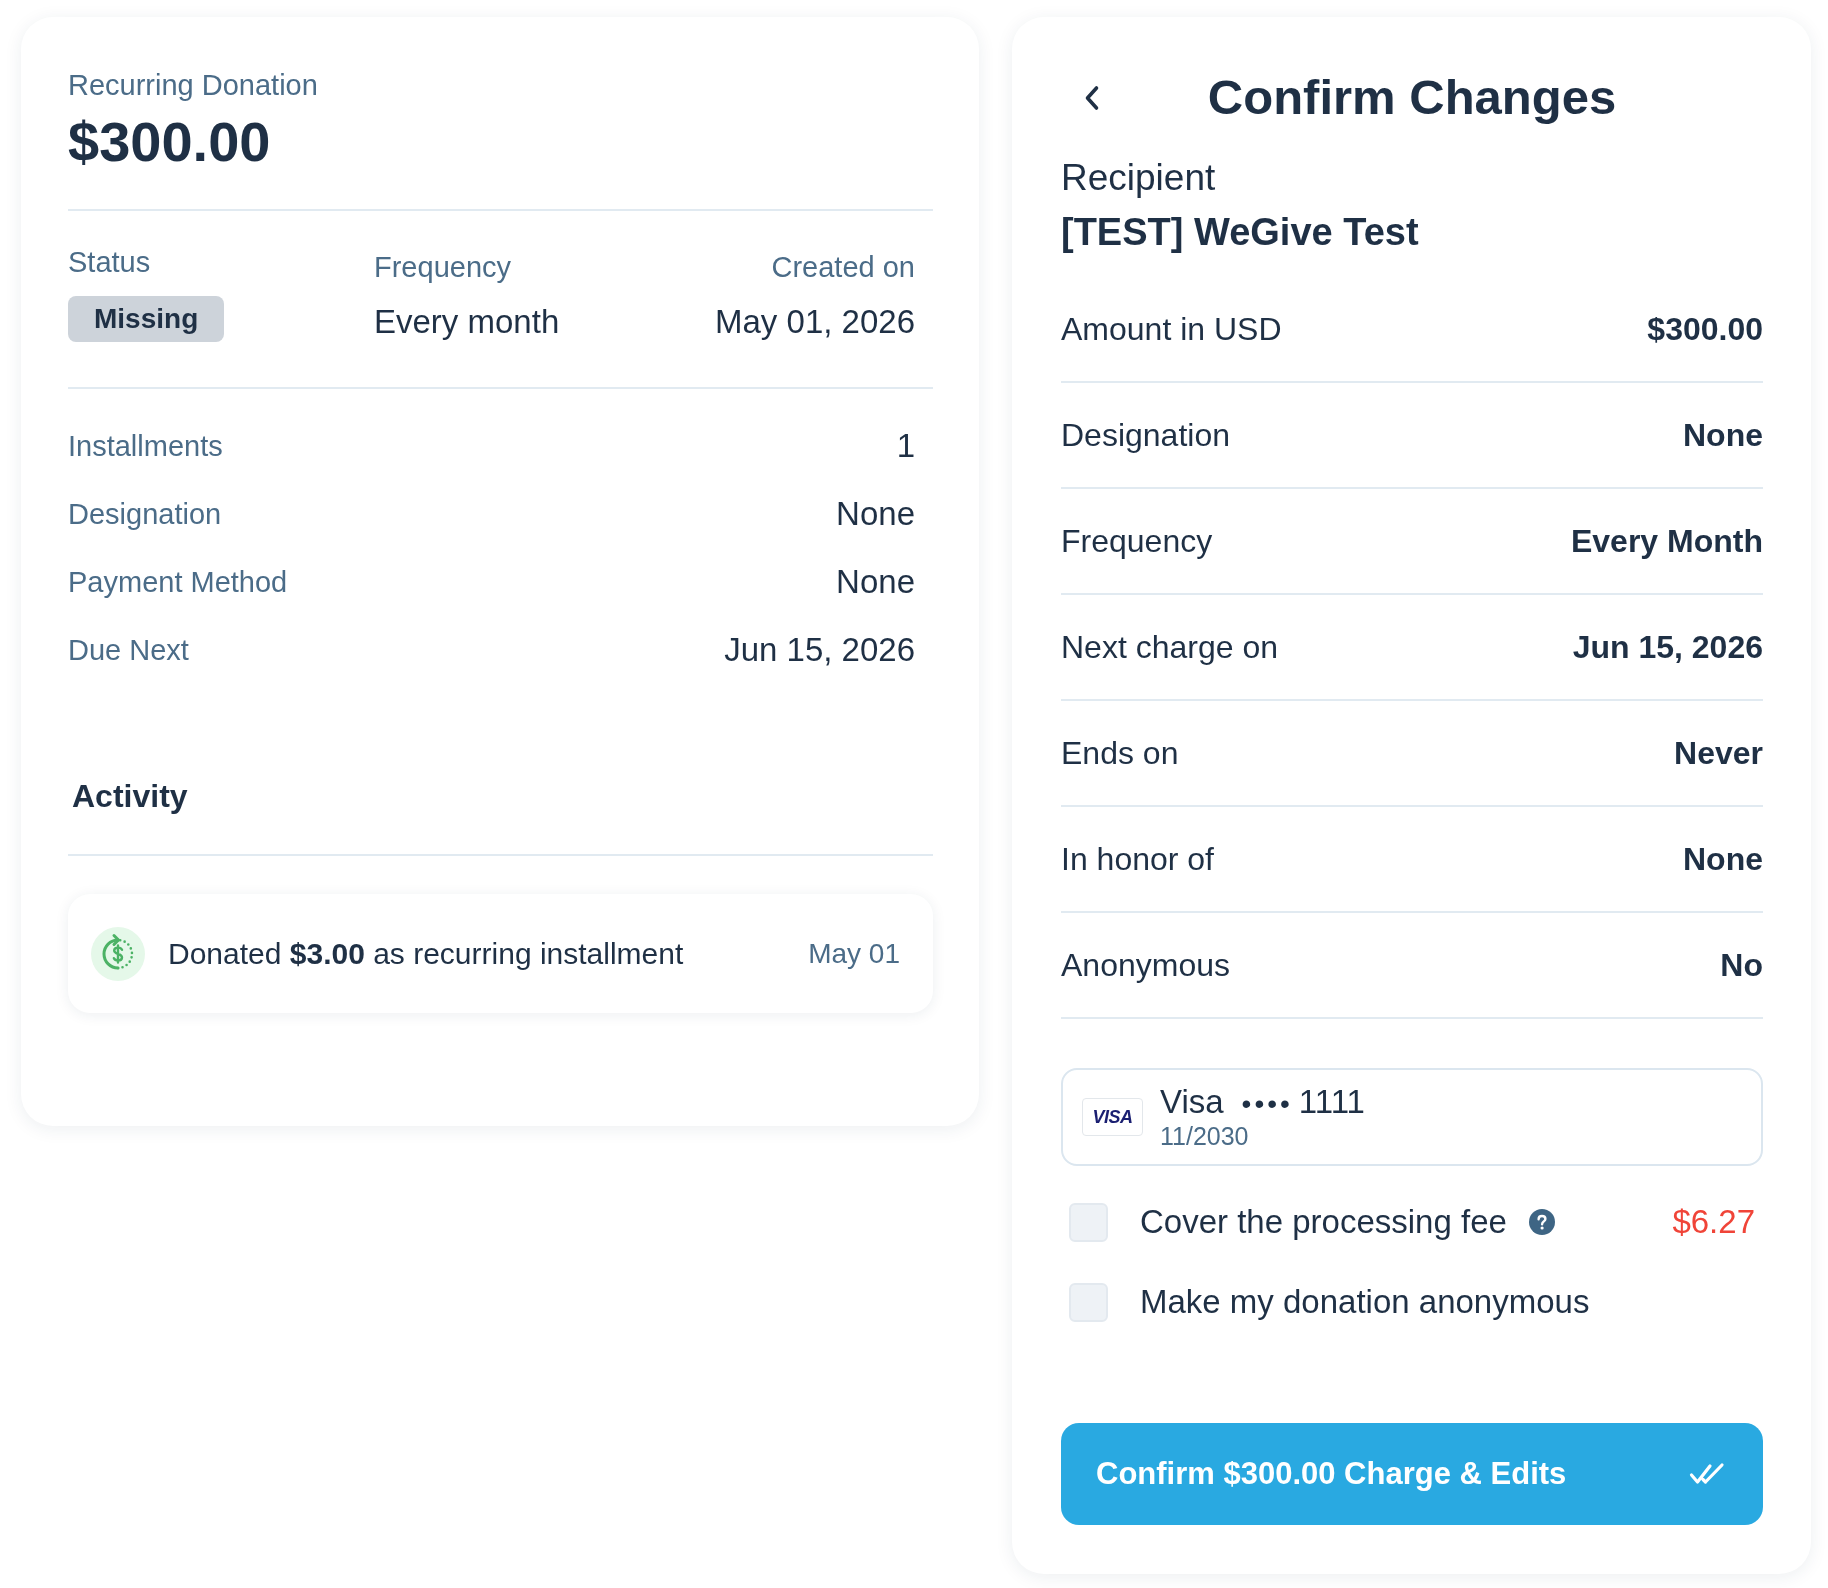 This screenshot has width=1828, height=1588. I want to click on page-title: Confirm Changes, so click(1412, 97).